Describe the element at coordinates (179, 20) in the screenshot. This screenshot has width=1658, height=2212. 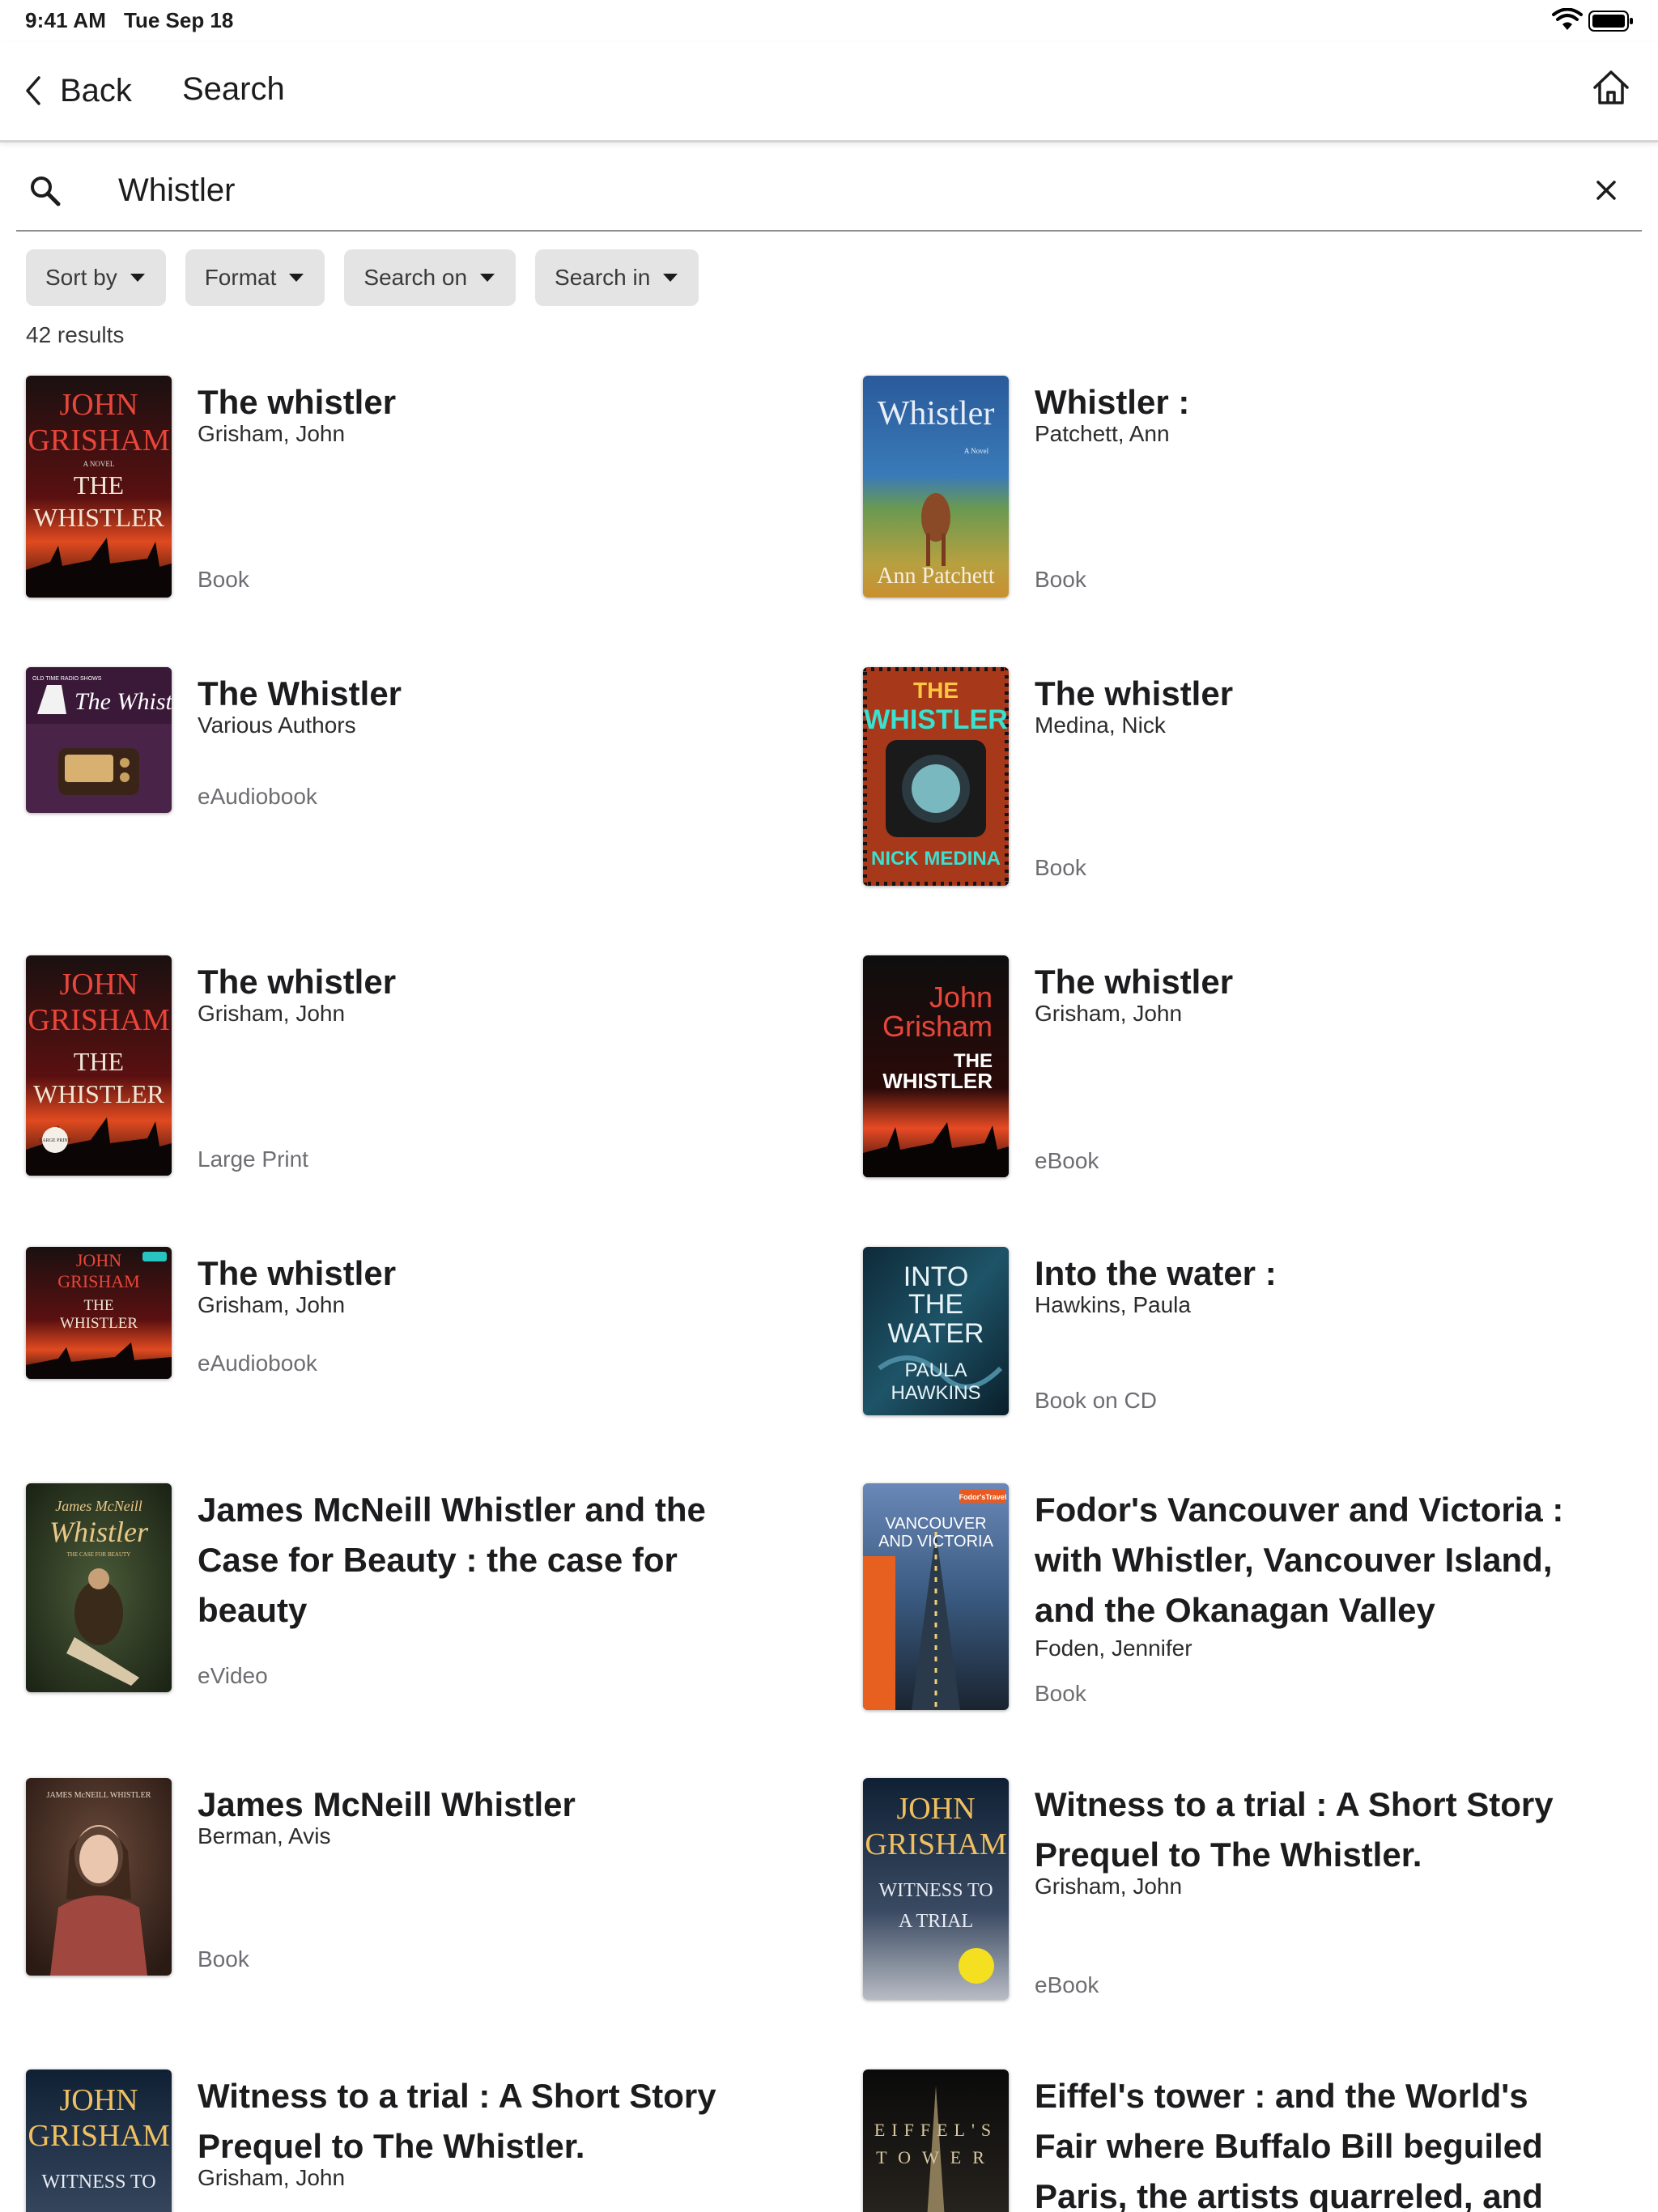
I see `status-date: Tue Sep 18` at that location.